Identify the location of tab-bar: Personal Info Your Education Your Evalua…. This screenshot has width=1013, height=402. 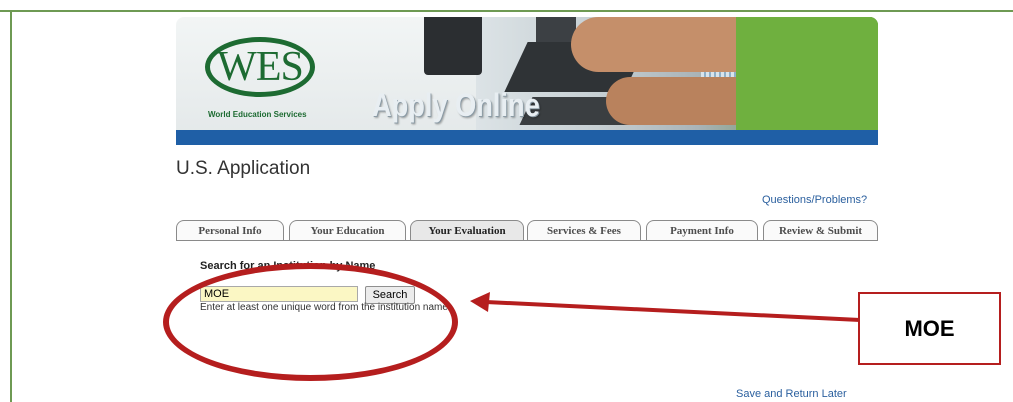
(527, 231).